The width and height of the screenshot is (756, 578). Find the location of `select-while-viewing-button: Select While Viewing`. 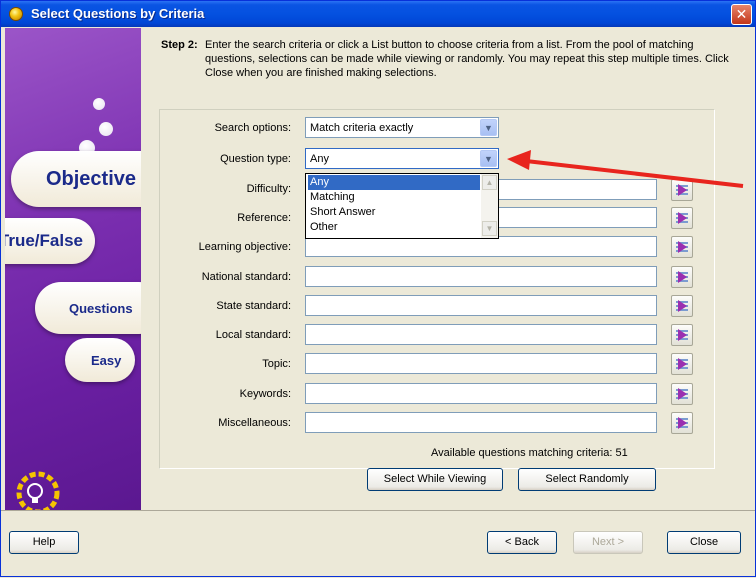

select-while-viewing-button: Select While Viewing is located at coordinates (435, 479).